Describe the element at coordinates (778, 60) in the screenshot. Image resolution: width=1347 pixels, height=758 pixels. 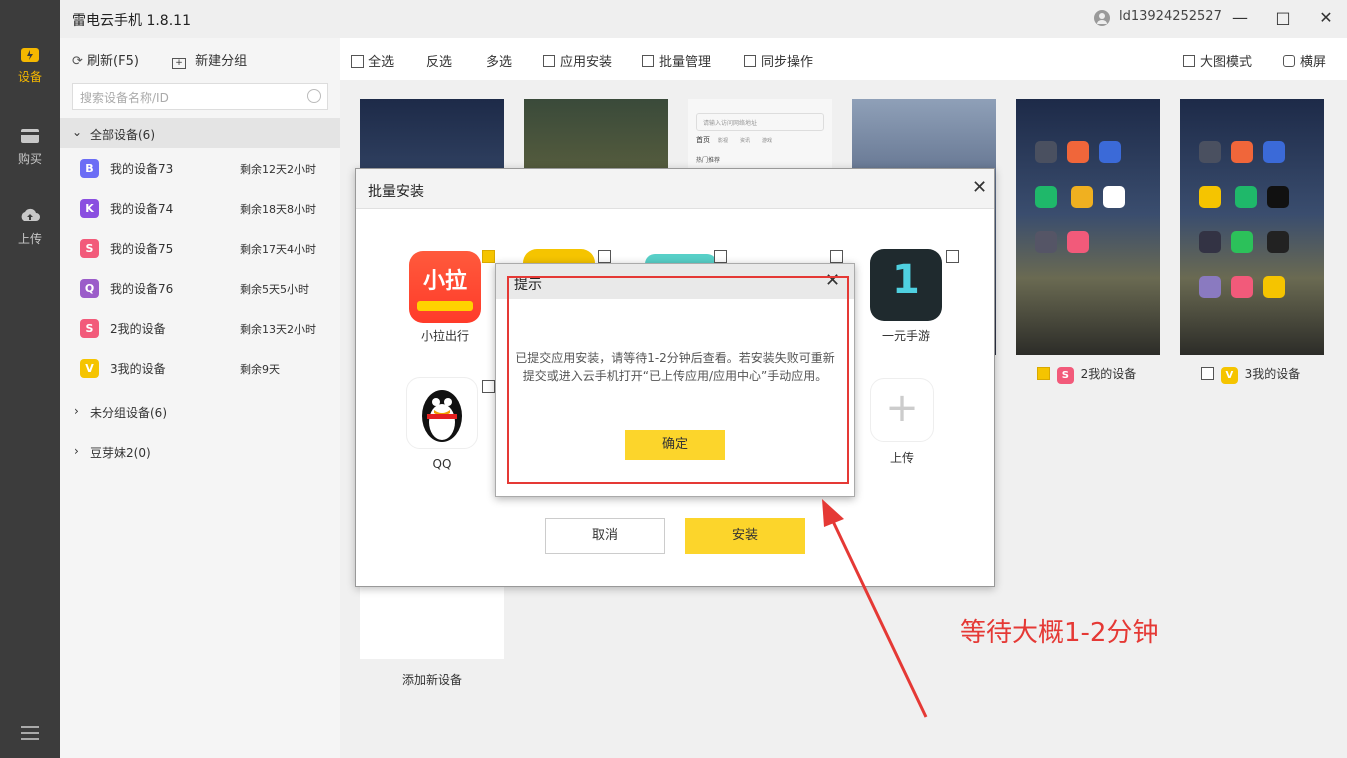
I see `sync-op-button: 同步操作` at that location.